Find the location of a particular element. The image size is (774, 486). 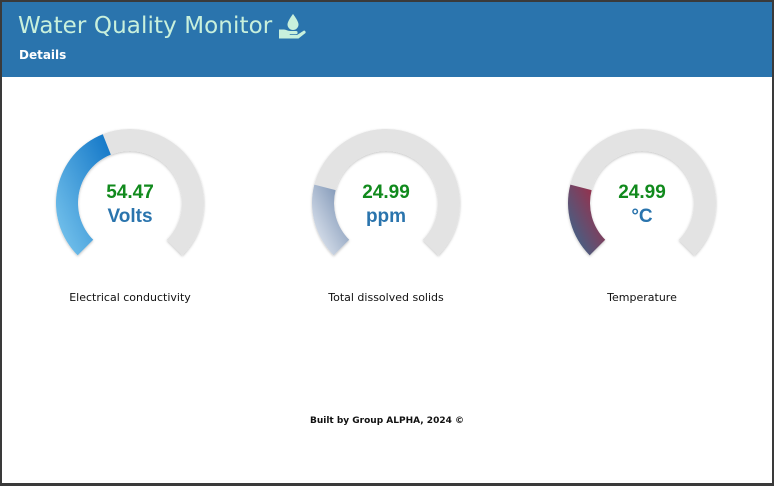

gauge-temperature: 24.99 °C is located at coordinates (642, 203).